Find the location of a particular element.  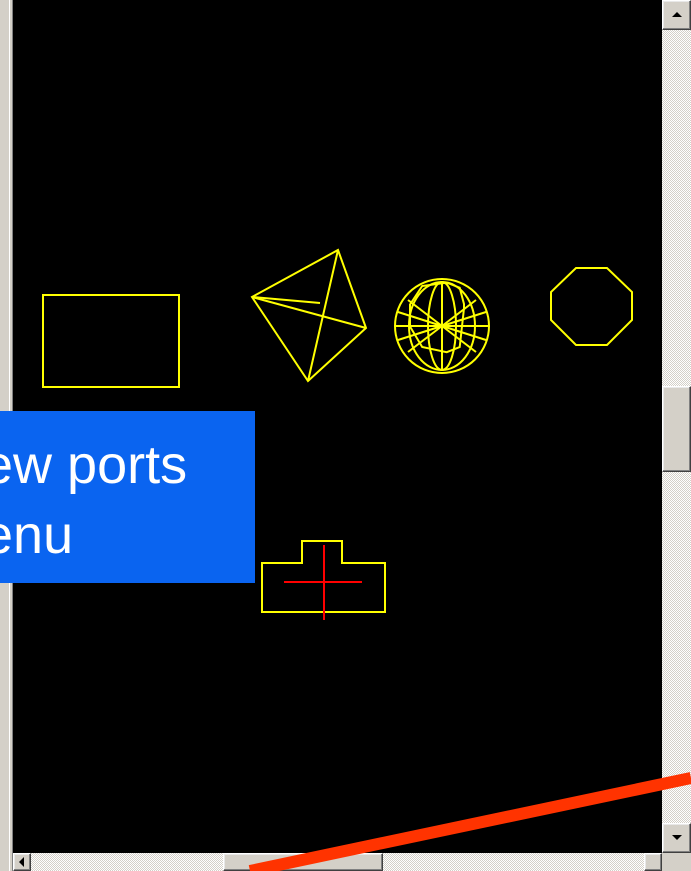

annotation-layer is located at coordinates (469, 821).